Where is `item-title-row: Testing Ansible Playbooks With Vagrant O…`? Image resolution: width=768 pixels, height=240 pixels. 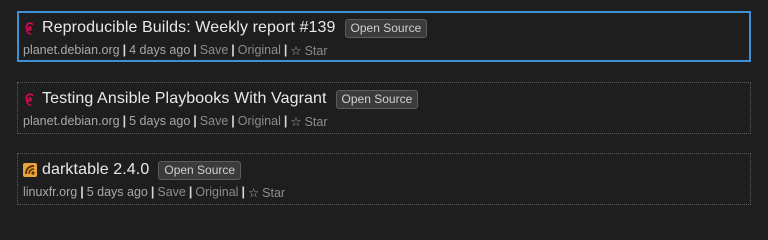
item-title-row: Testing Ansible Playbooks With Vagrant O… is located at coordinates (386, 99).